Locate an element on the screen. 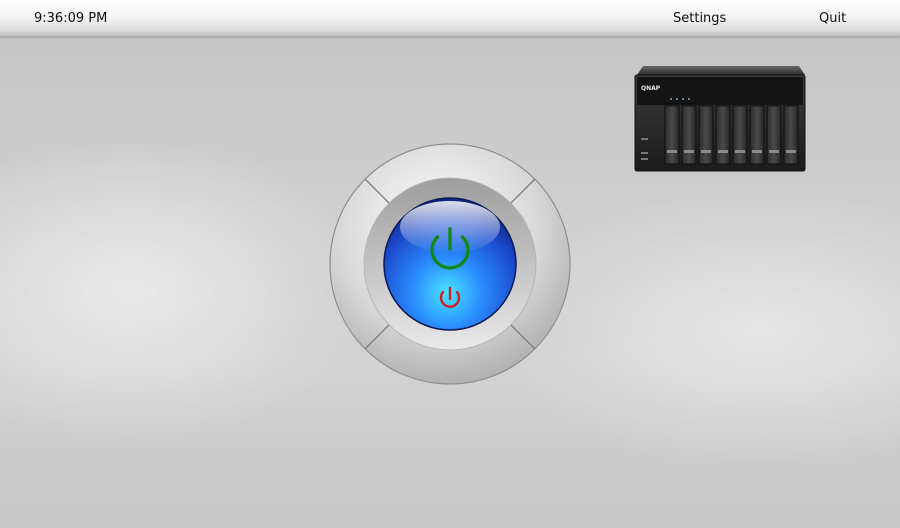 The width and height of the screenshot is (900, 528). qnap-nas-icon: QNAP is located at coordinates (720, 119).